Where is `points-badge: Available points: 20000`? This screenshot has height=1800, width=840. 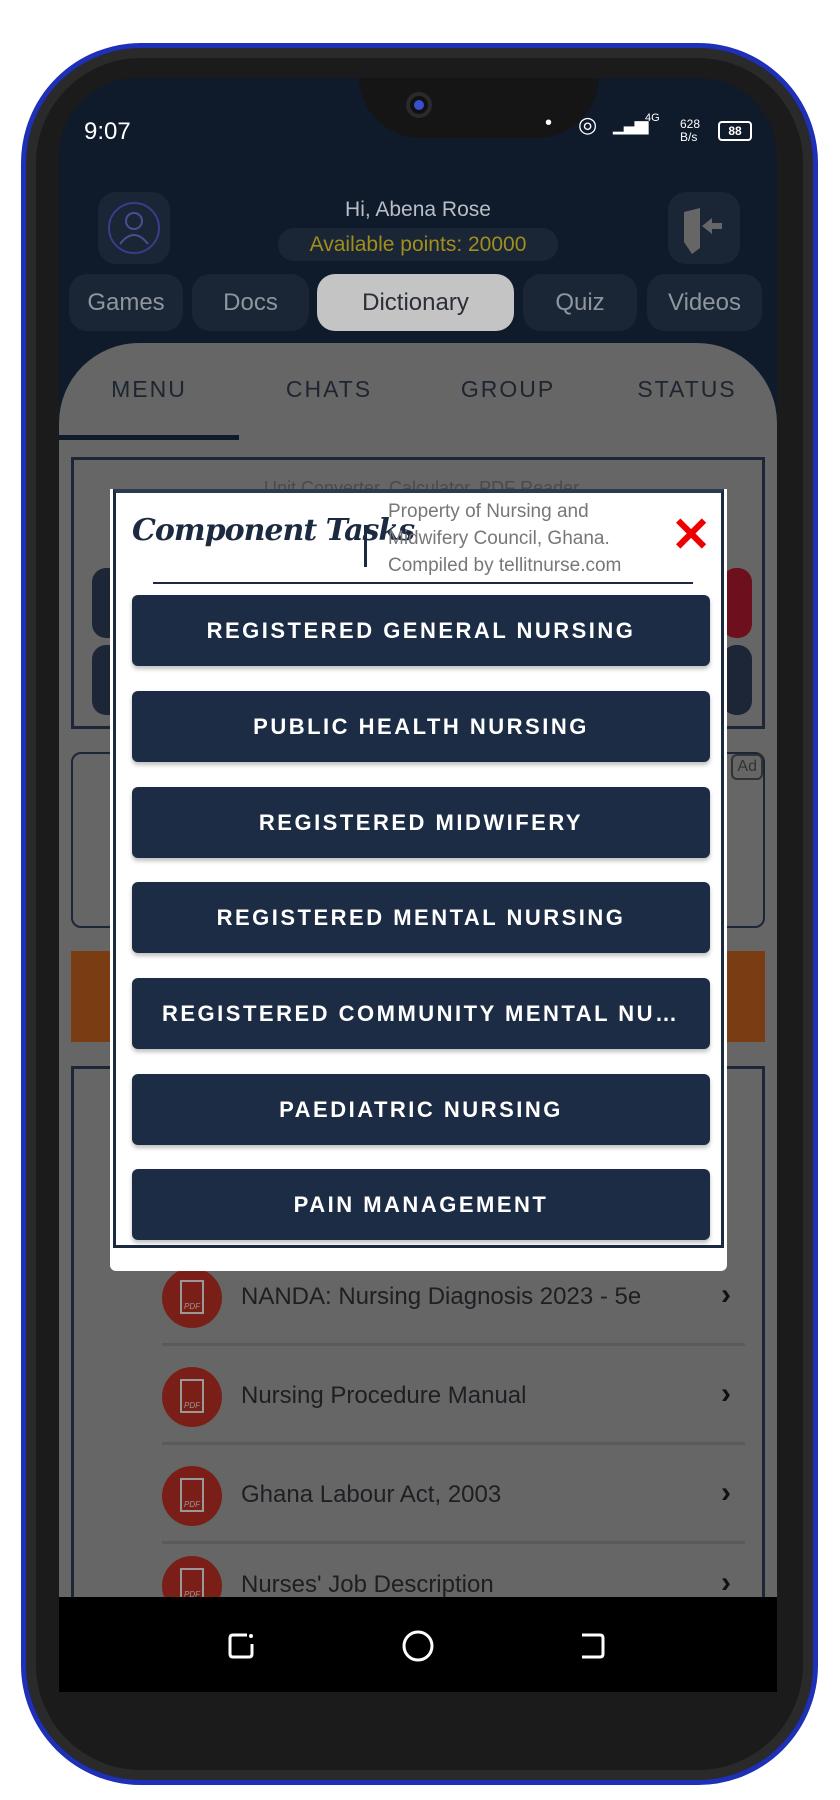 points-badge: Available points: 20000 is located at coordinates (418, 244).